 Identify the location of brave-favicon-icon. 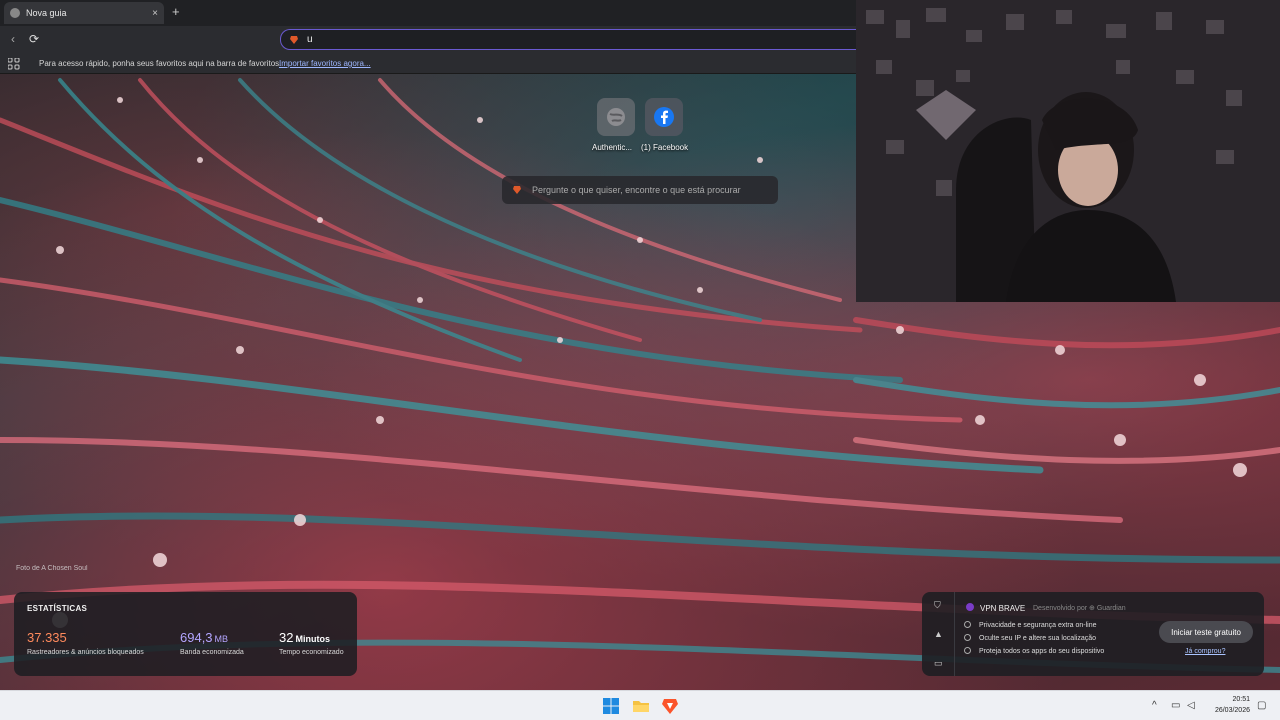
(15, 13).